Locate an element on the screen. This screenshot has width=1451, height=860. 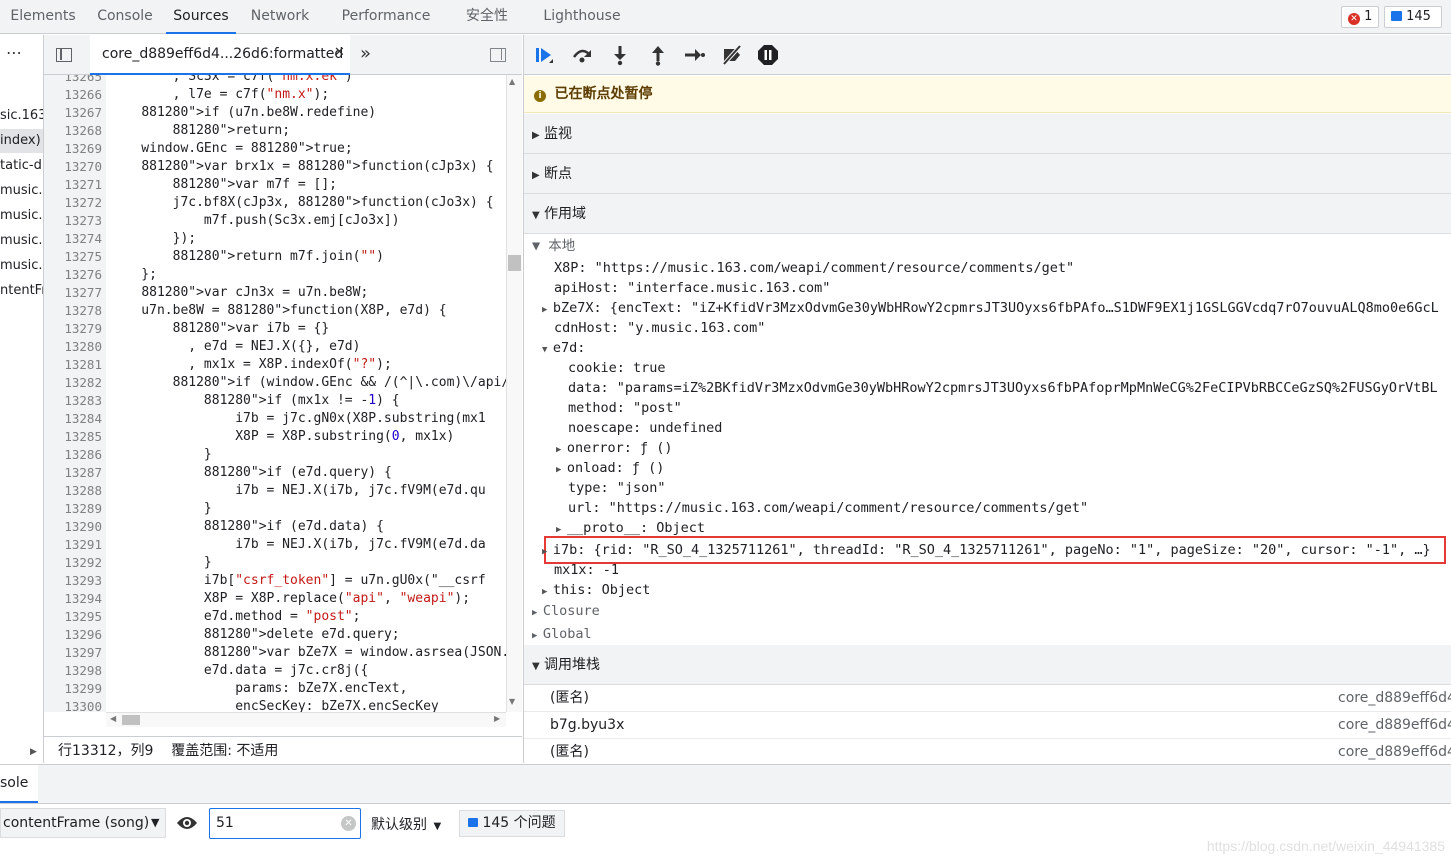
line-number: 13285 is located at coordinates (73, 437).